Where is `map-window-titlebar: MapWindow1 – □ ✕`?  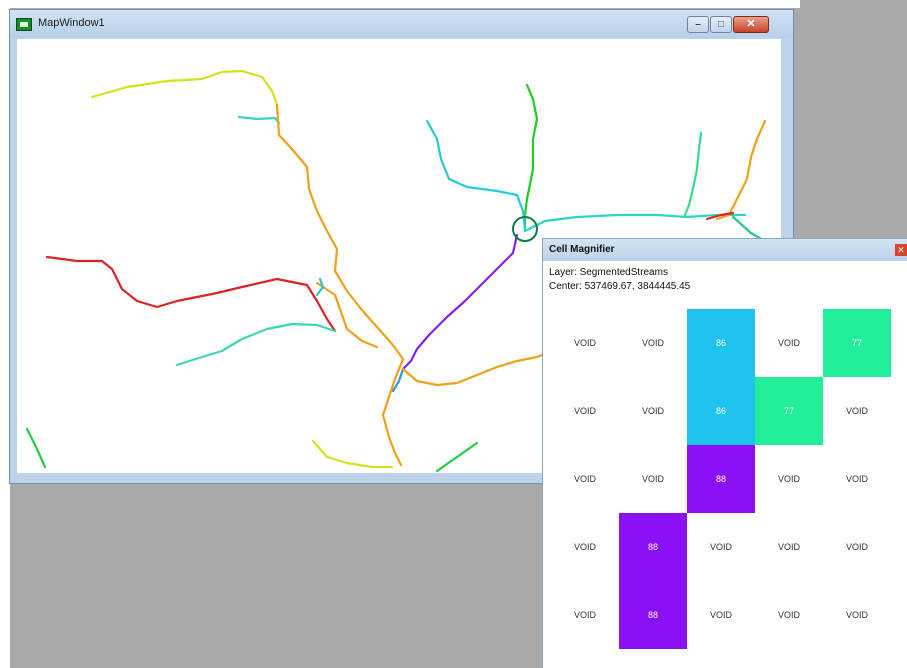
map-window-titlebar: MapWindow1 – □ ✕ is located at coordinates (401, 24).